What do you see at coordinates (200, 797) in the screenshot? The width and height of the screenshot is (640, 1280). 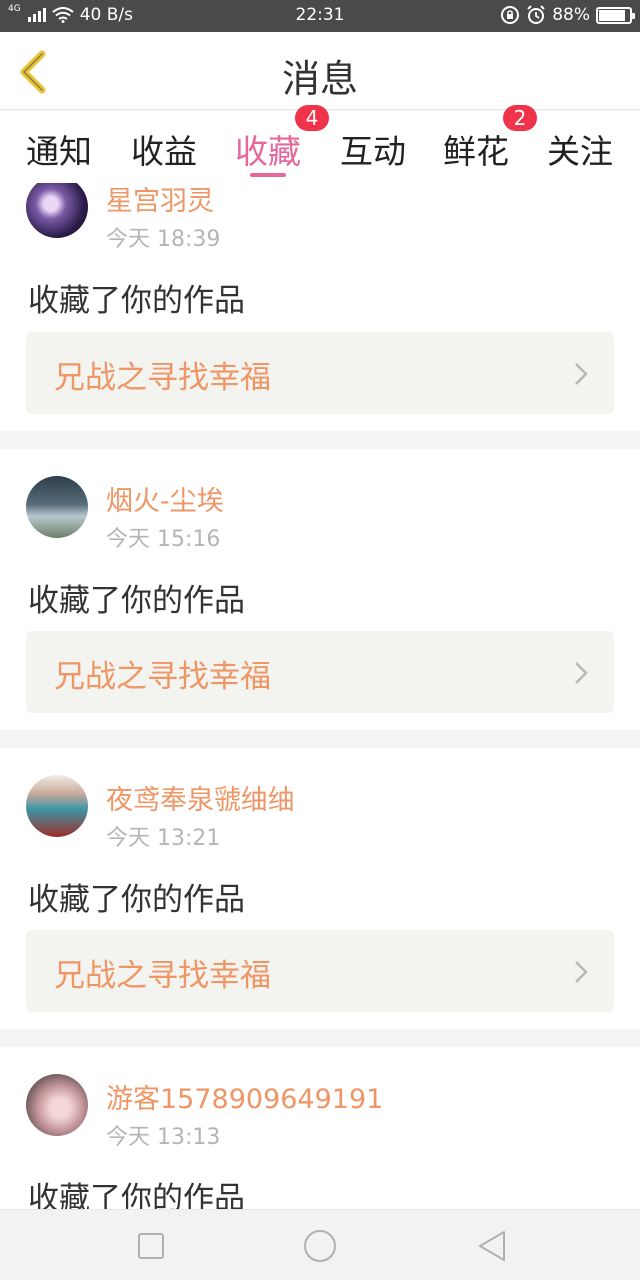 I see `username: 夜鸢奉泉虢䌷䌷` at bounding box center [200, 797].